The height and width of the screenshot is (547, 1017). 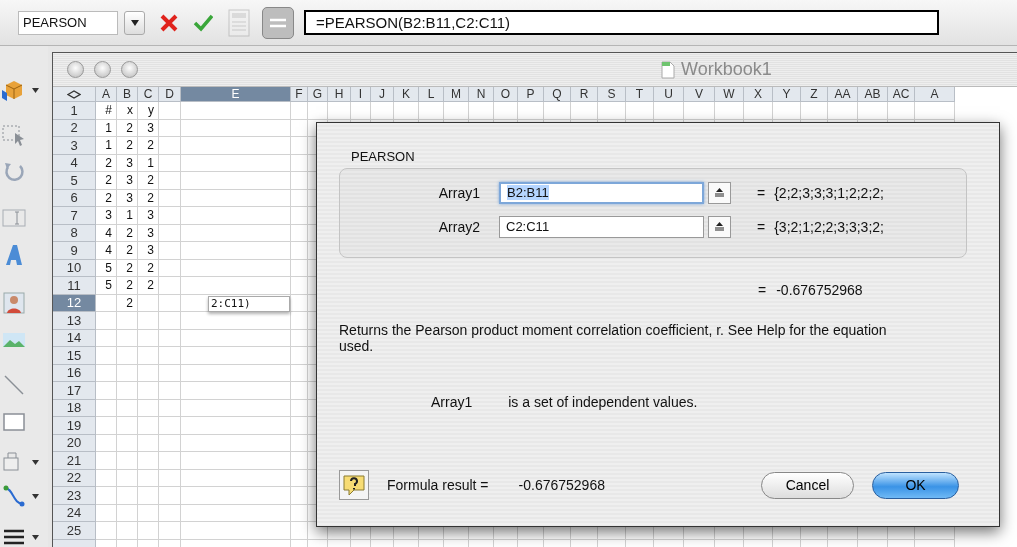 What do you see at coordinates (339, 94) in the screenshot?
I see `column-header: H` at bounding box center [339, 94].